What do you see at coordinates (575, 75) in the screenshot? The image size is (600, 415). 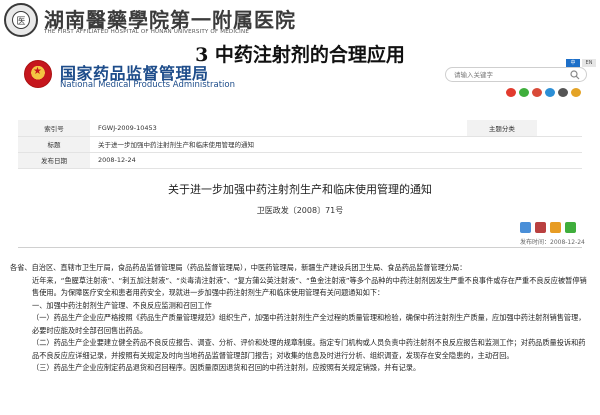 I see `search-icon` at bounding box center [575, 75].